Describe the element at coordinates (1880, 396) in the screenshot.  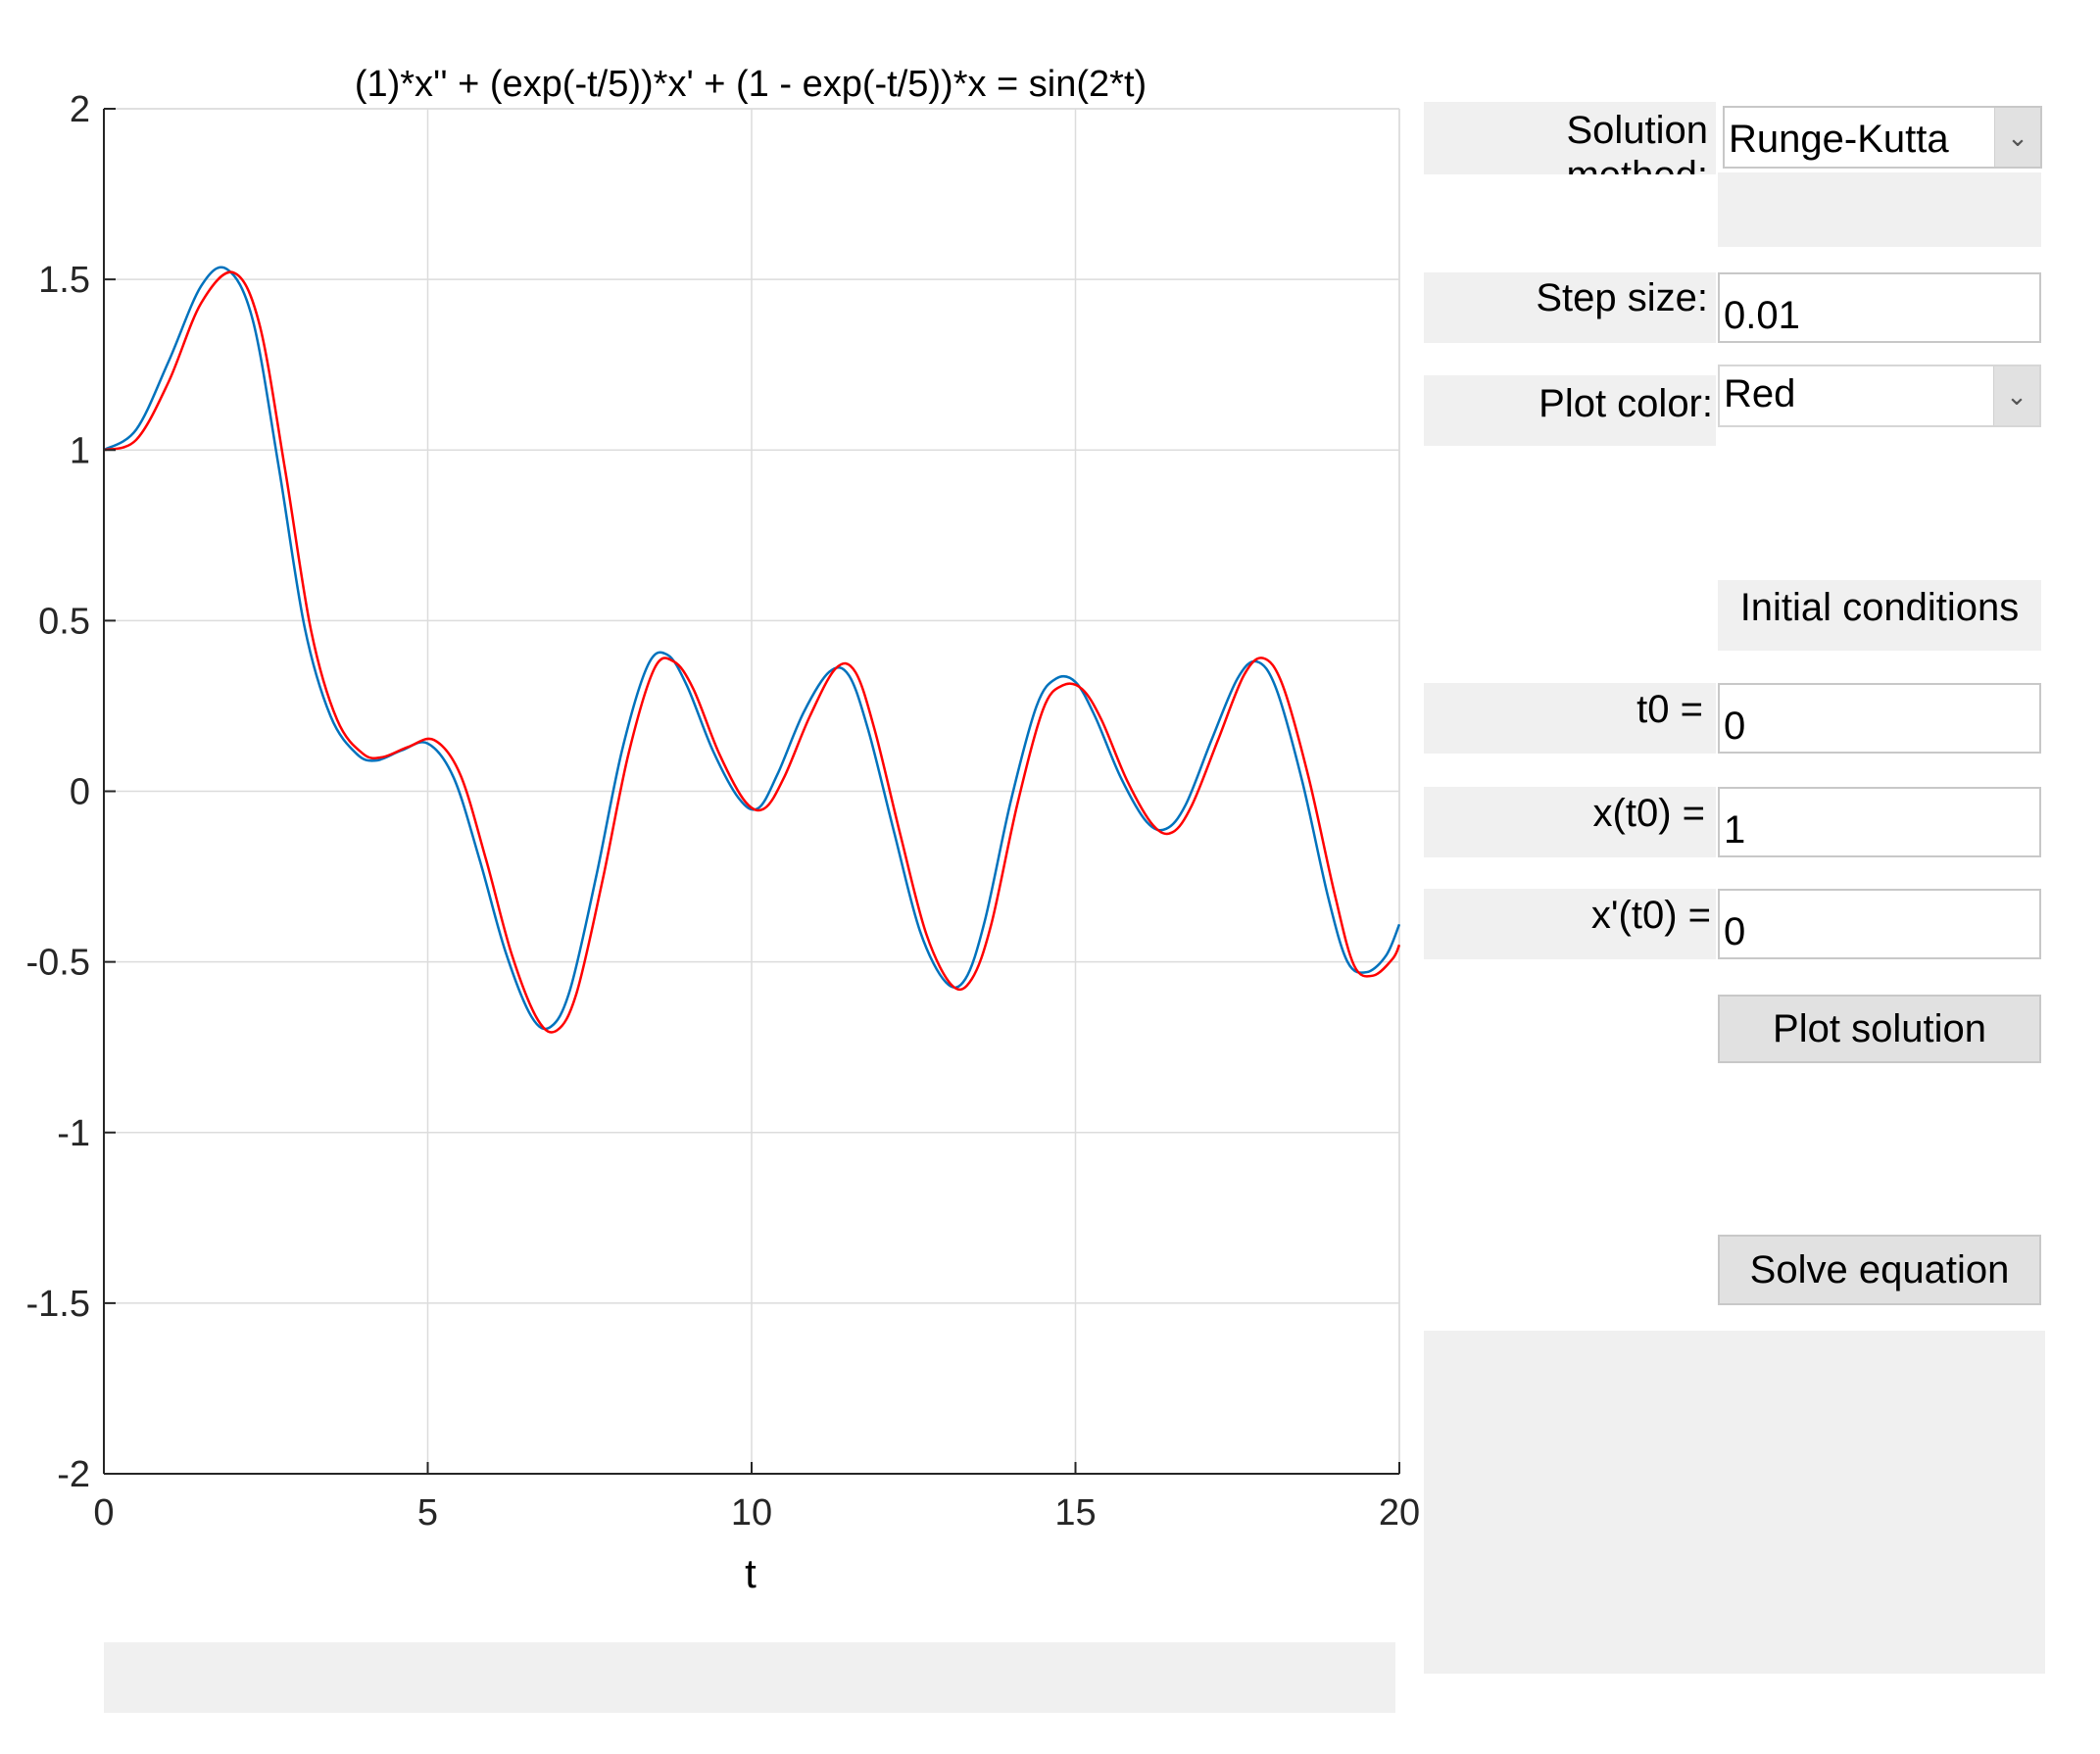
I see `plot-color-dropdown: Red ⌄` at that location.